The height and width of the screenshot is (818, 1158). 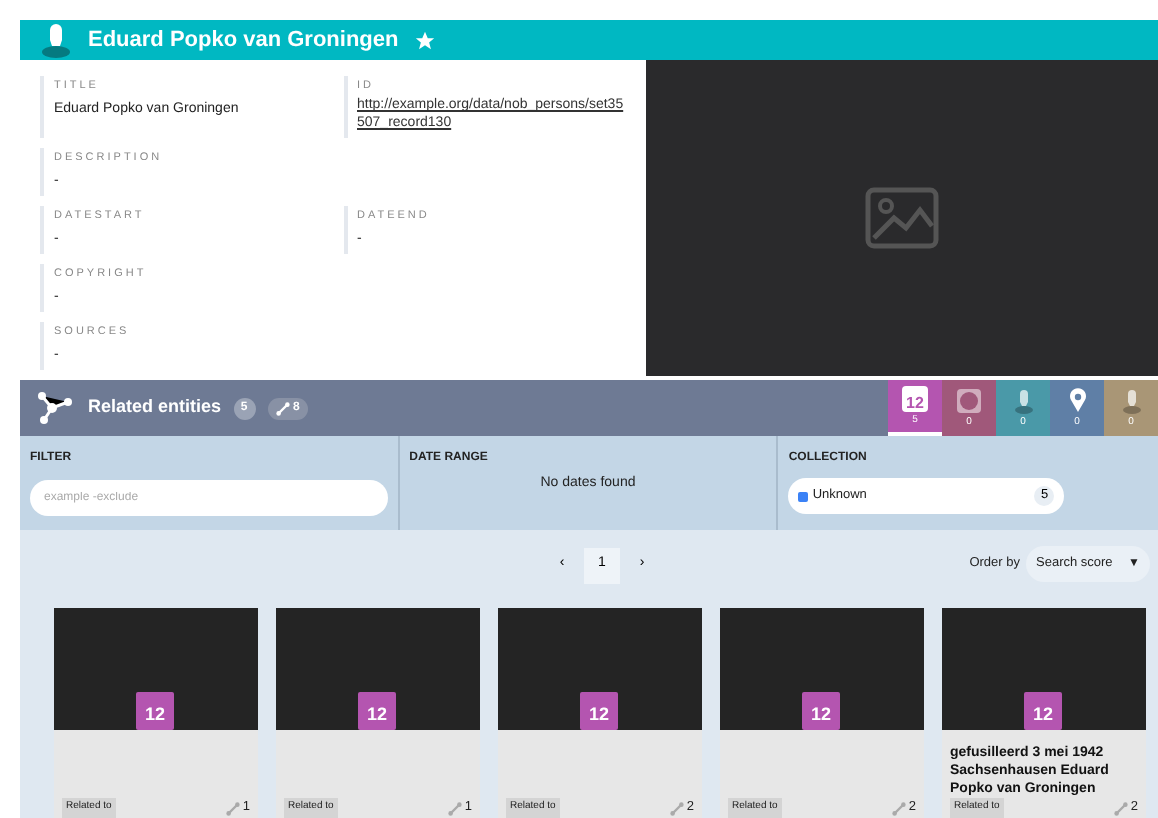 I want to click on checkbox, so click(x=803, y=496).